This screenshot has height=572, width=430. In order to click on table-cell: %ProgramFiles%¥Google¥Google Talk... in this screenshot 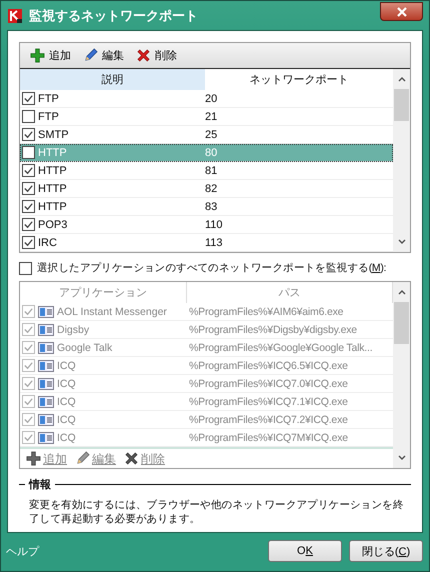, I will do `click(280, 347)`.